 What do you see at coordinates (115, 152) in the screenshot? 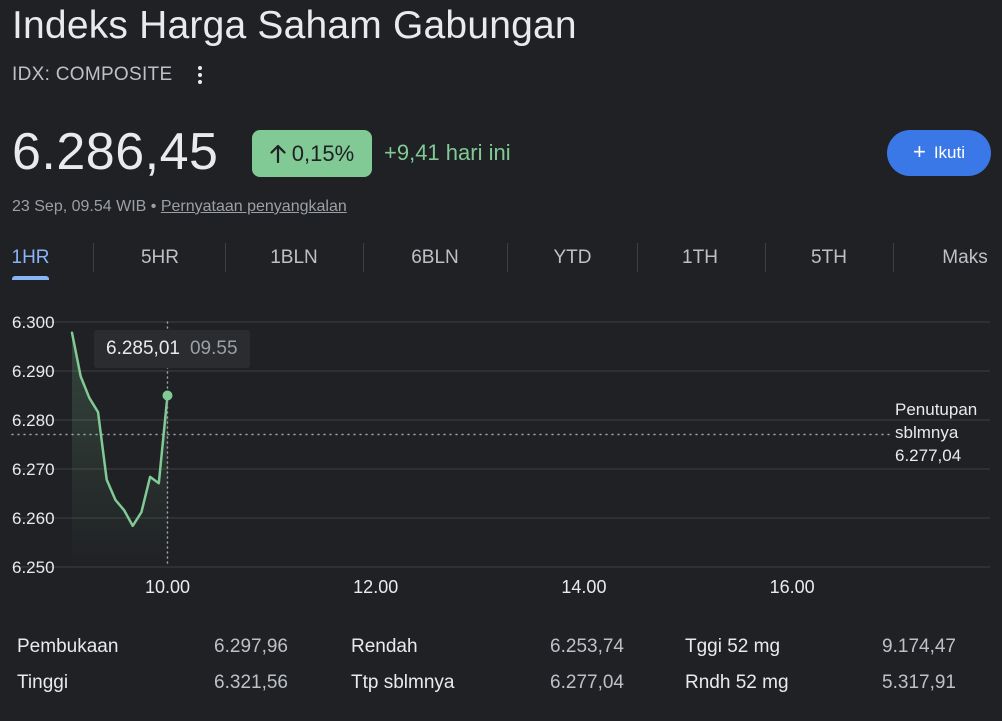
I see `current-price: 6.286,45` at bounding box center [115, 152].